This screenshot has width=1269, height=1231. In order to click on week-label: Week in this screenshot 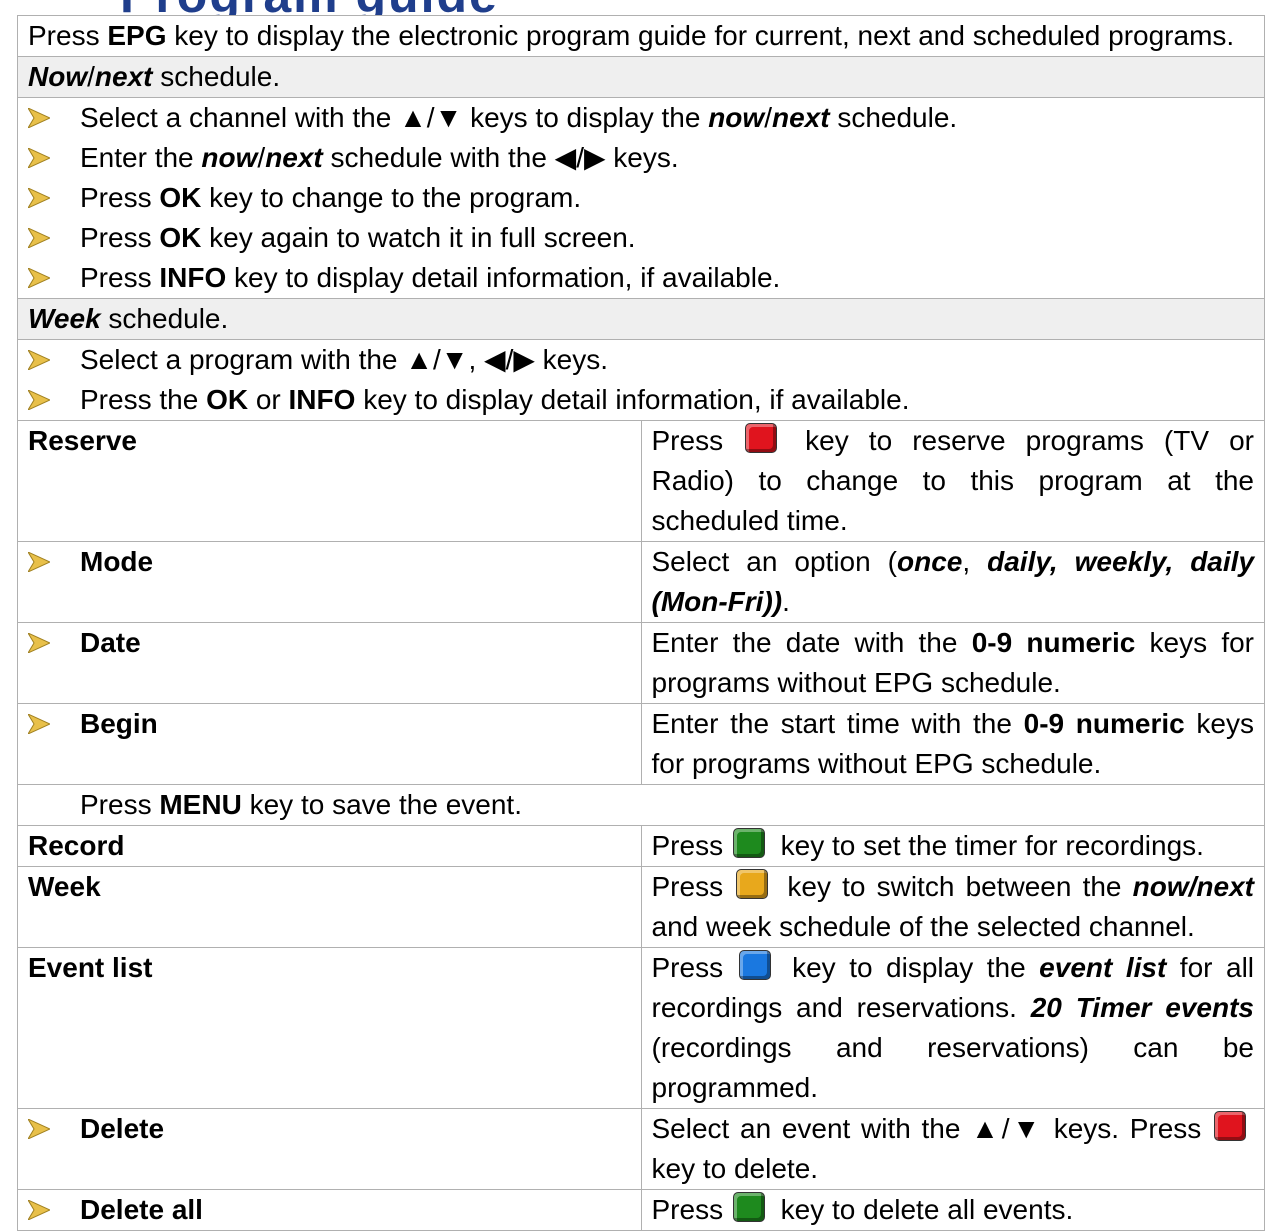, I will do `click(329, 907)`.